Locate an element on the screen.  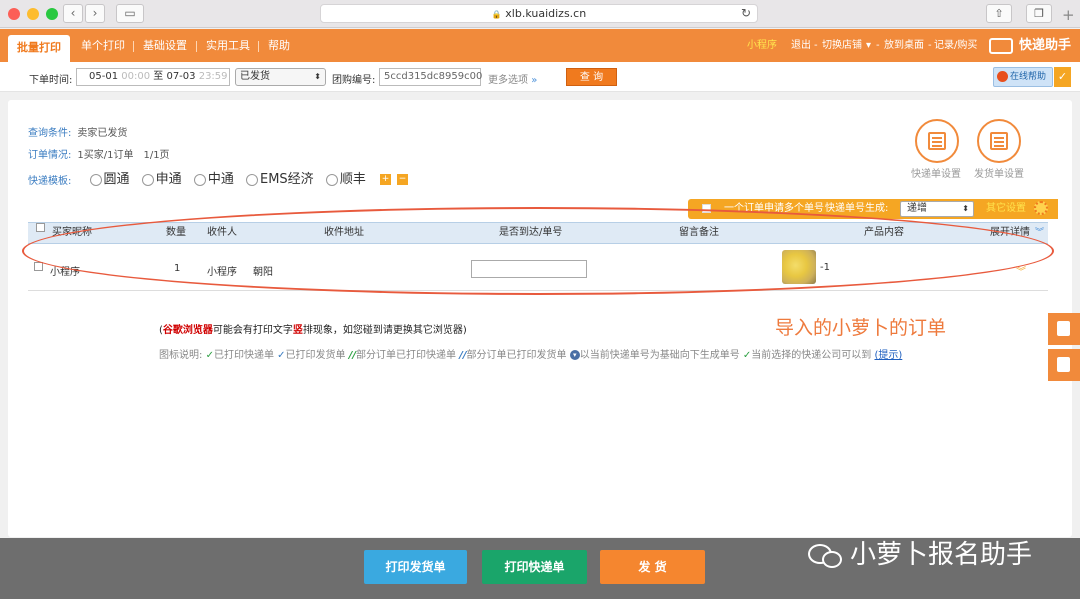
app-logo: 快递助手 is located at coordinates (1030, 46).